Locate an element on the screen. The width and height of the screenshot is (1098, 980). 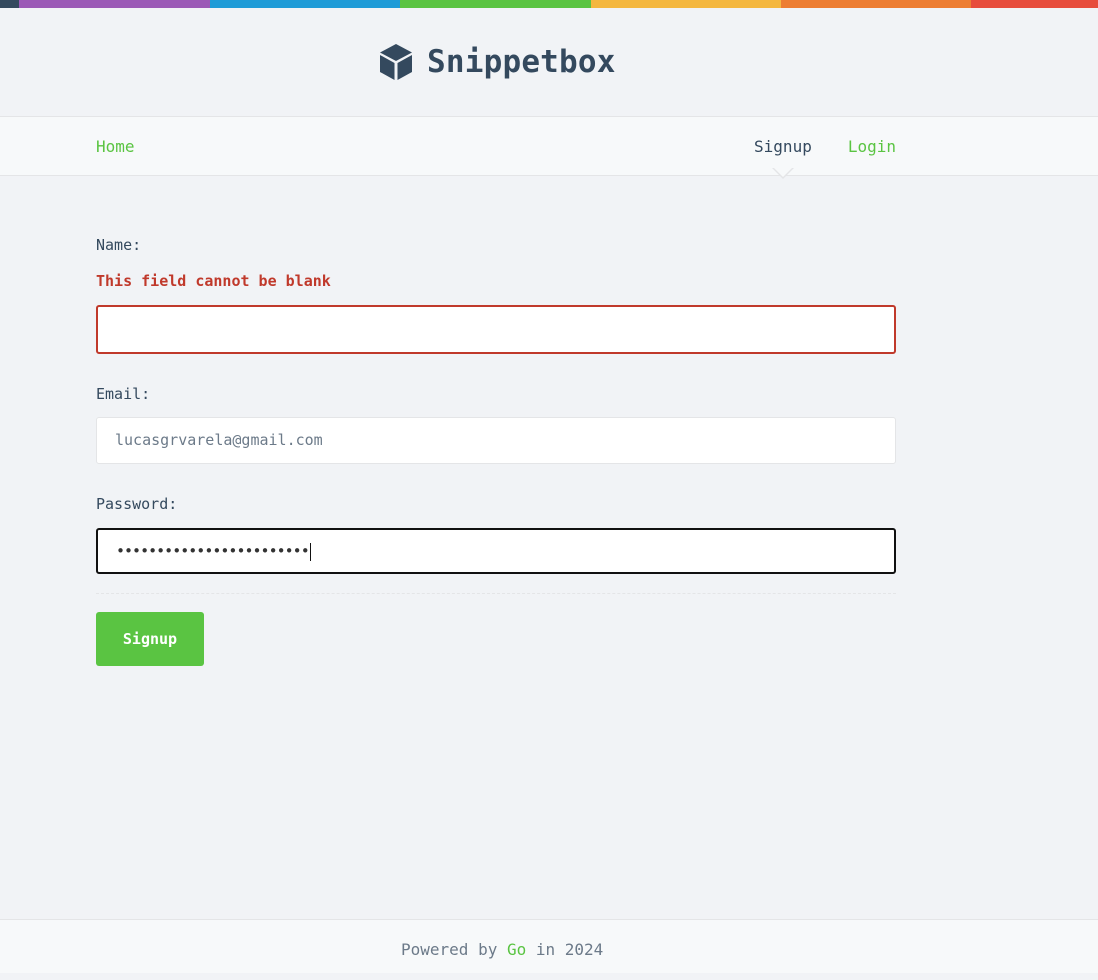
form-divider is located at coordinates (496, 593).